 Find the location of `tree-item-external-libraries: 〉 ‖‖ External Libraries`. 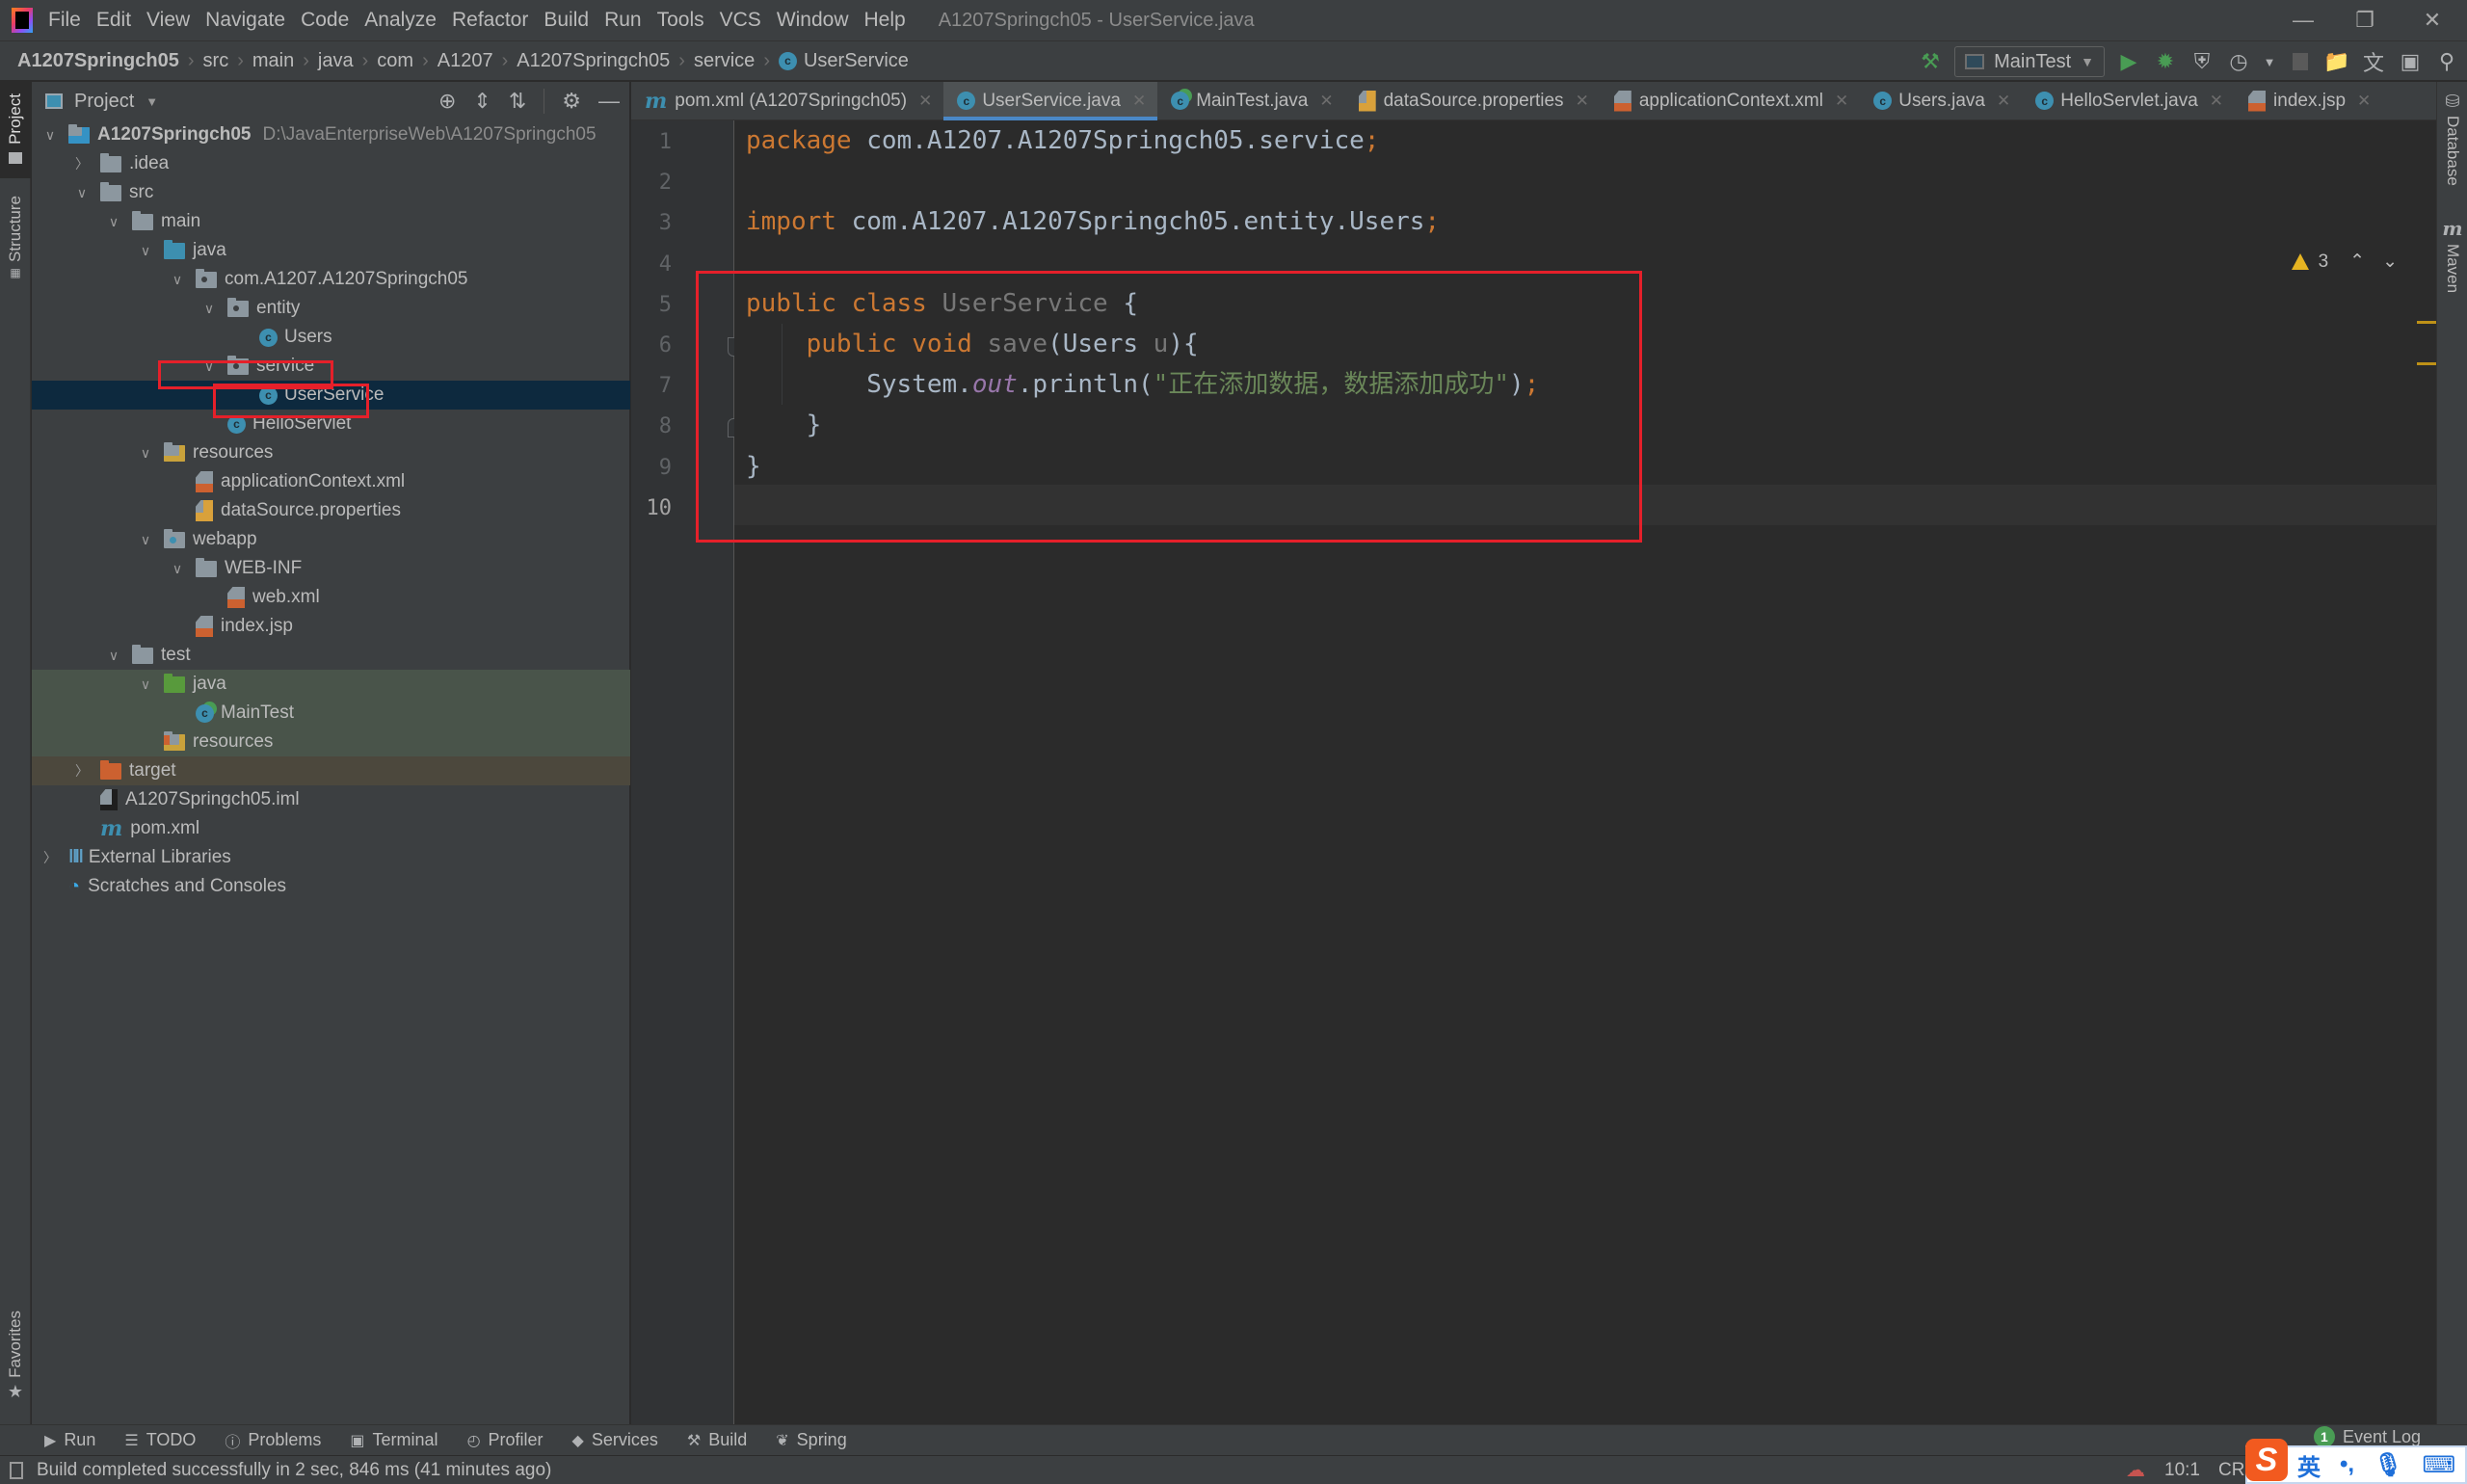

tree-item-external-libraries: 〉 ‖‖ External Libraries is located at coordinates (331, 857).